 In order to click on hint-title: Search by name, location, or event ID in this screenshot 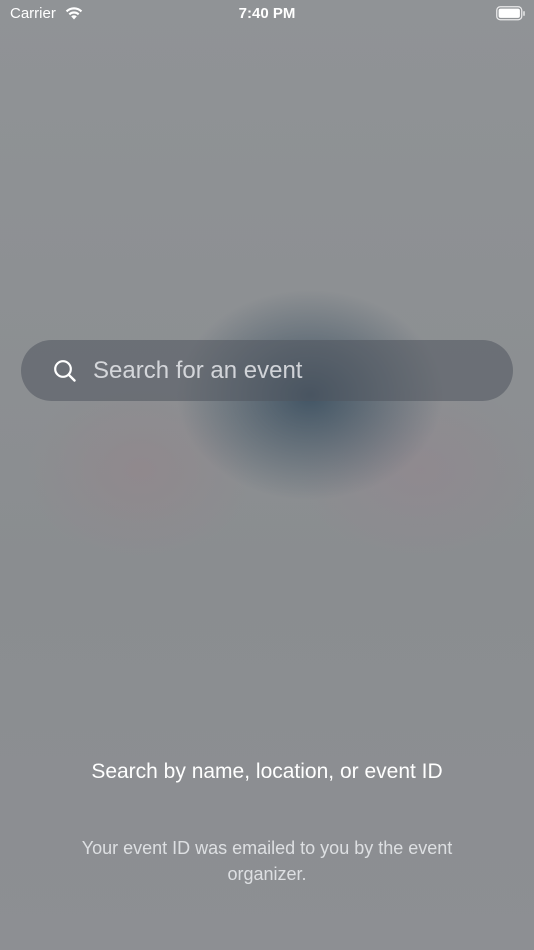, I will do `click(267, 771)`.